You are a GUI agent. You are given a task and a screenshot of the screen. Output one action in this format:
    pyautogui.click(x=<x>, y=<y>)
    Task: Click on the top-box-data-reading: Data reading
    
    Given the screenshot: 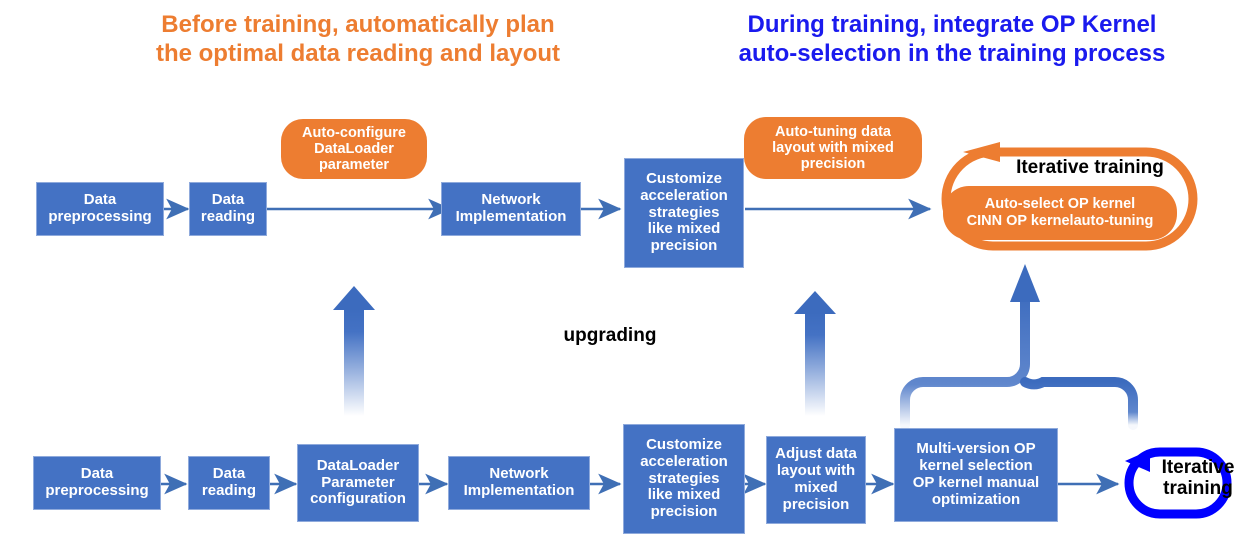 What is the action you would take?
    pyautogui.click(x=228, y=209)
    